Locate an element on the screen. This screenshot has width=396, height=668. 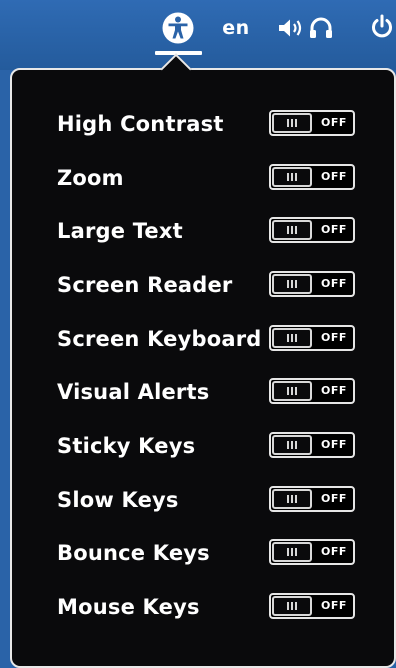
accessibility-icon is located at coordinates (178, 28).